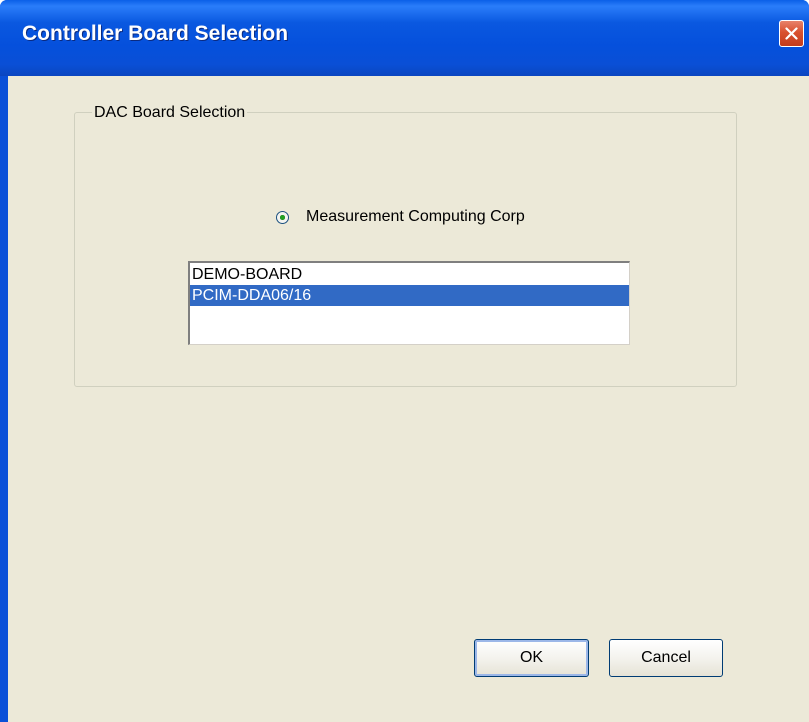 The height and width of the screenshot is (722, 809). What do you see at coordinates (170, 113) in the screenshot?
I see `group-label: DAC Board Selection` at bounding box center [170, 113].